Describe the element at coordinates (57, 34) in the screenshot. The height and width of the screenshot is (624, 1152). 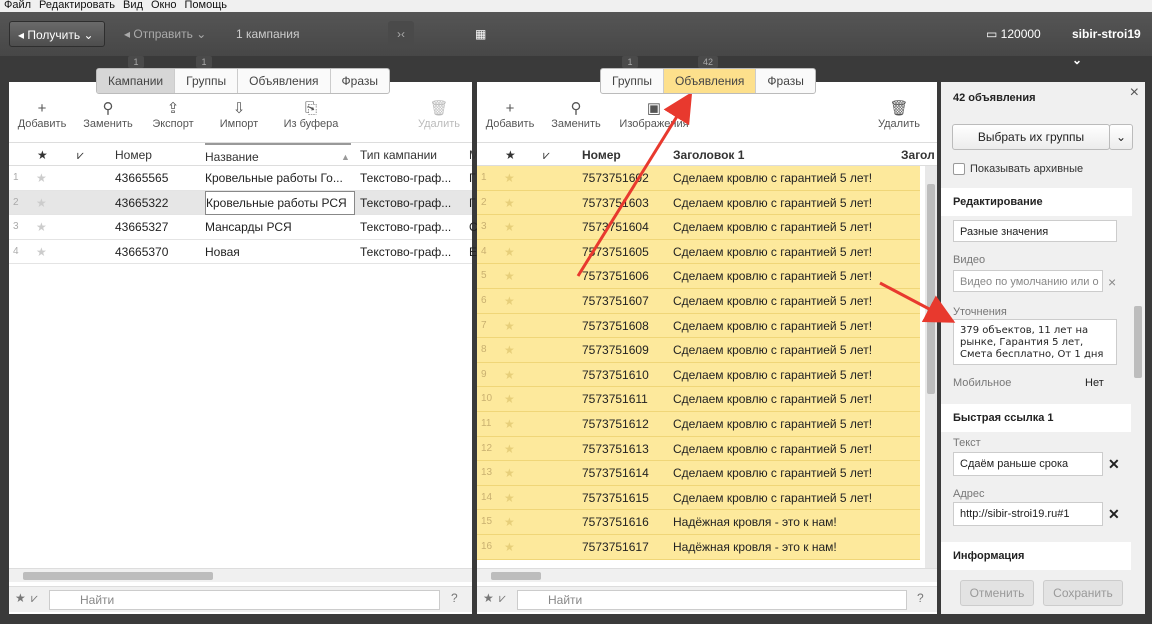
I see `get-button: ◂ Получить ⌄` at that location.